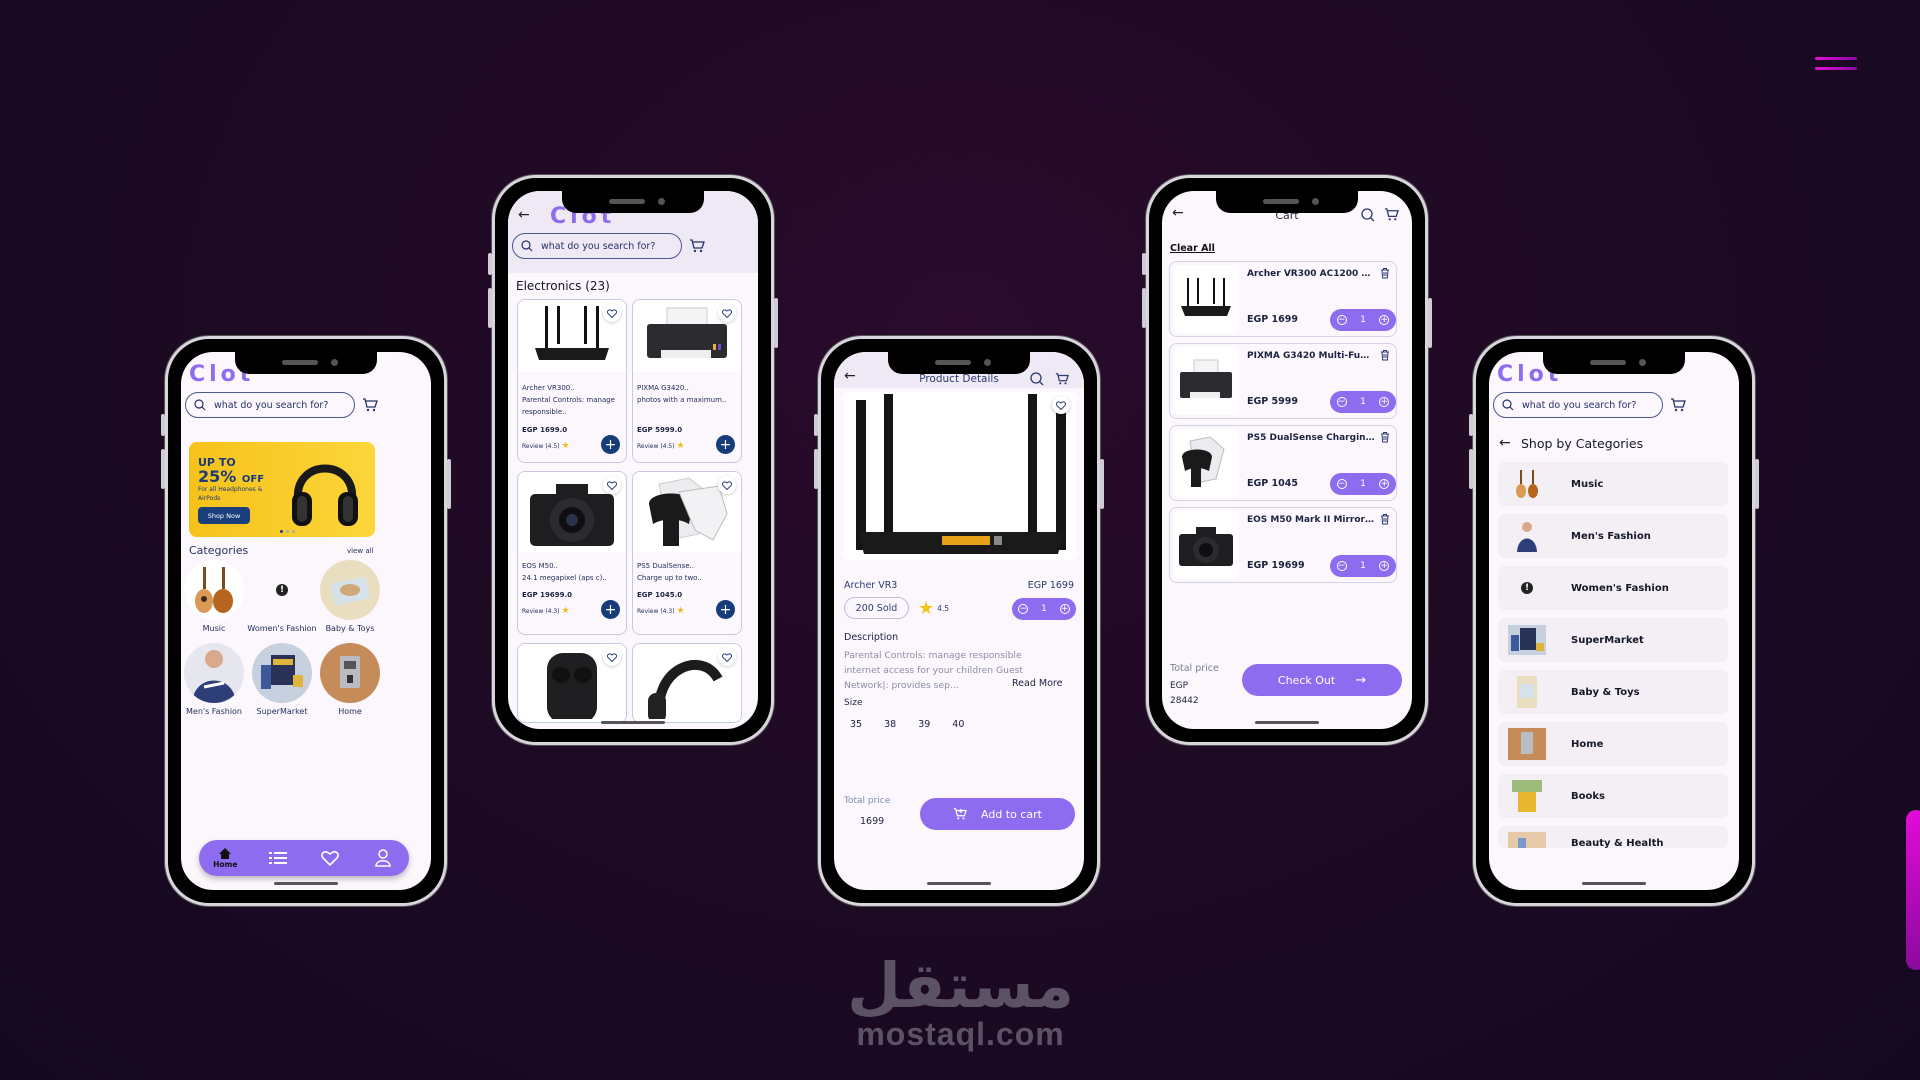 This screenshot has height=1080, width=1920. I want to click on category-row: ! Women's Fashion, so click(1613, 588).